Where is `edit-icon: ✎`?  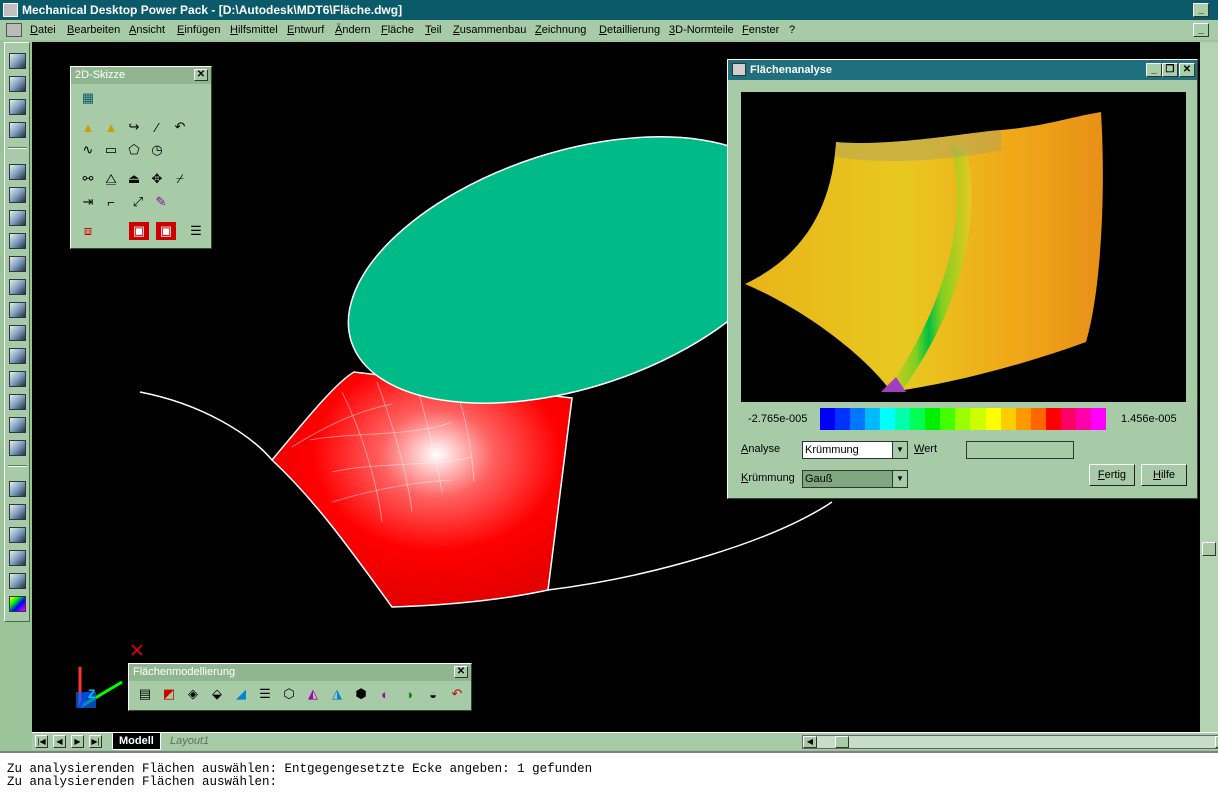 edit-icon: ✎ is located at coordinates (161, 202).